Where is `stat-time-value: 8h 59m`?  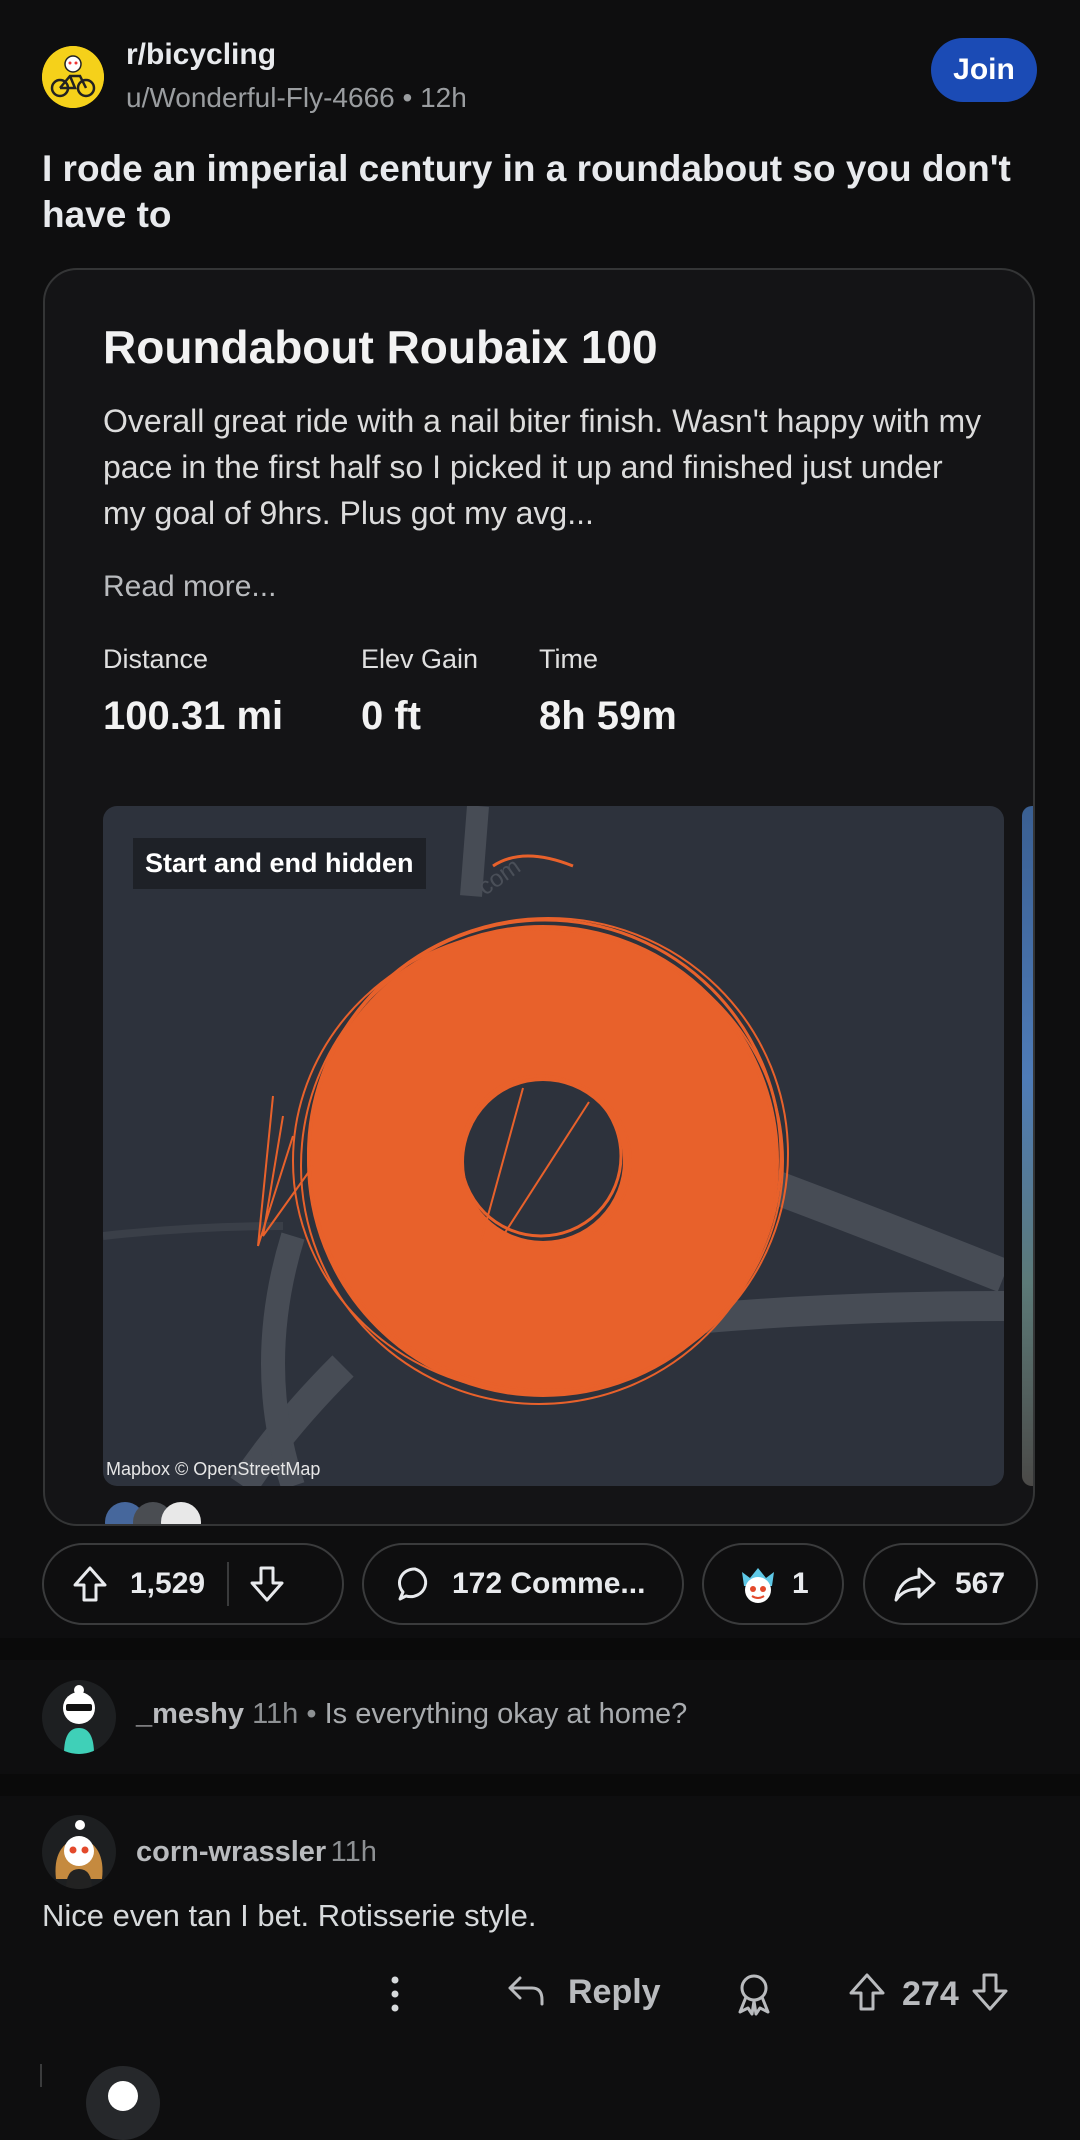 stat-time-value: 8h 59m is located at coordinates (608, 716).